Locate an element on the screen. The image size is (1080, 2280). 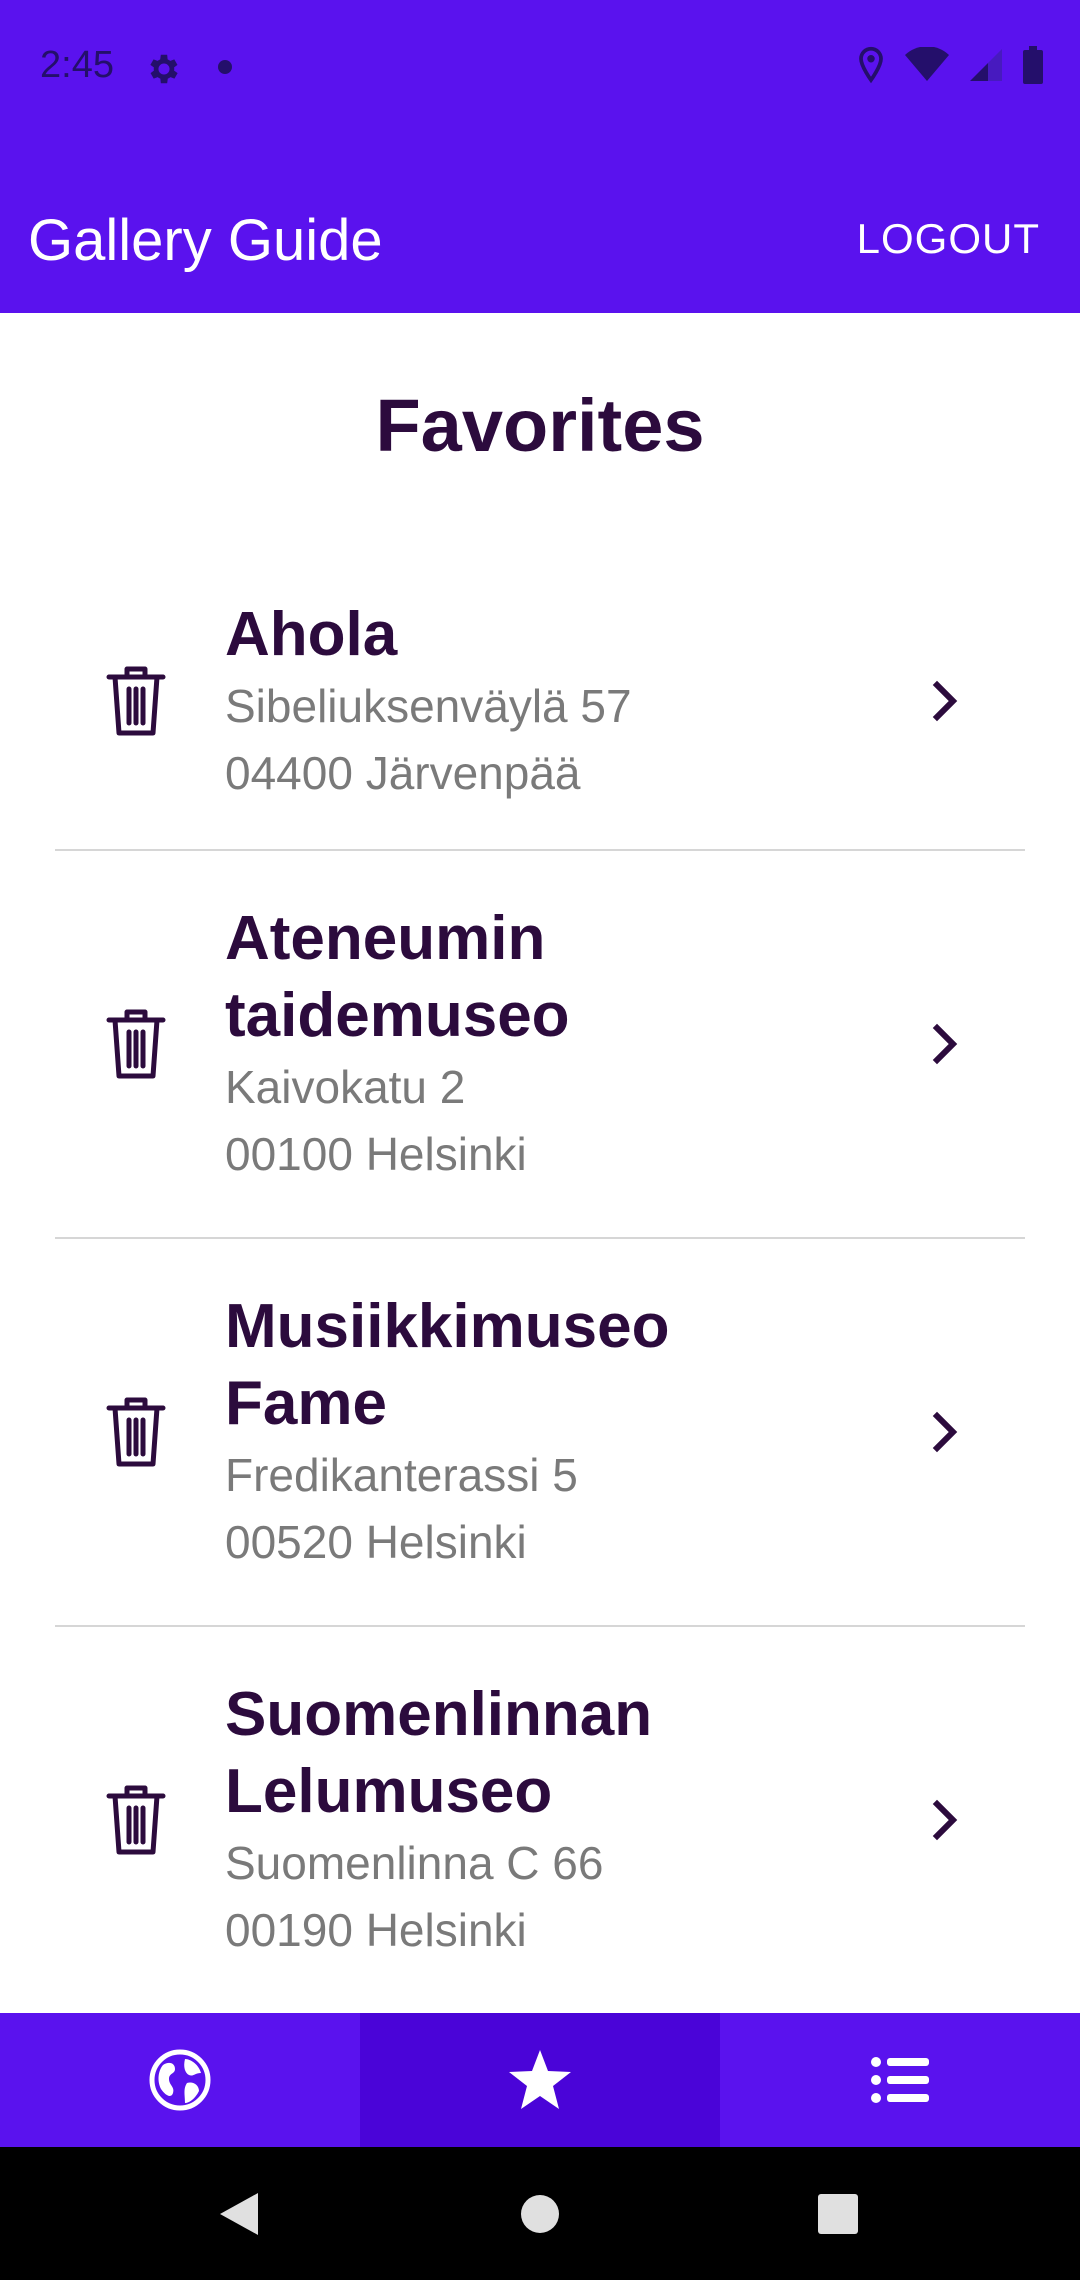
back-icon is located at coordinates (239, 2214).